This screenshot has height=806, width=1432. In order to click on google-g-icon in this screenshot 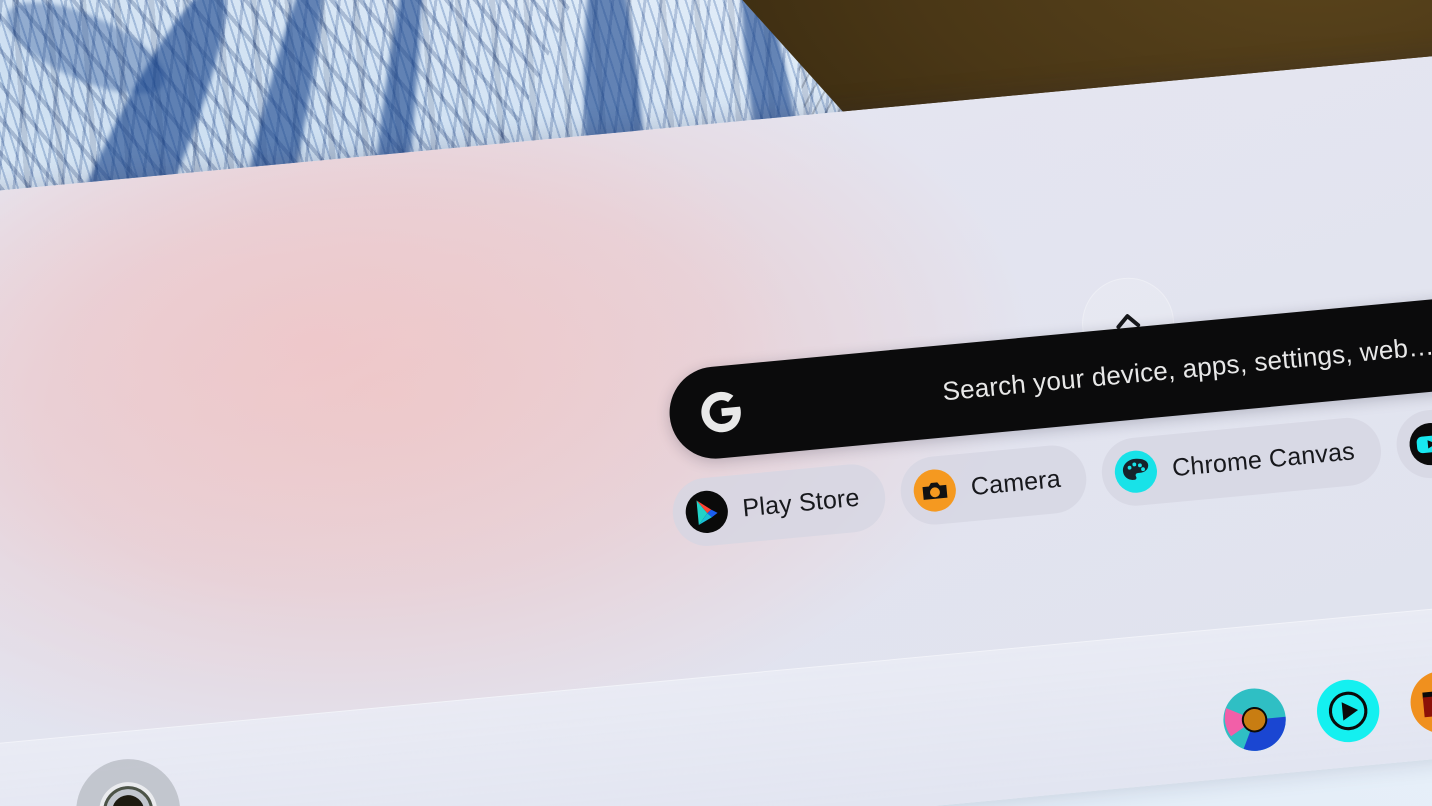, I will do `click(722, 412)`.